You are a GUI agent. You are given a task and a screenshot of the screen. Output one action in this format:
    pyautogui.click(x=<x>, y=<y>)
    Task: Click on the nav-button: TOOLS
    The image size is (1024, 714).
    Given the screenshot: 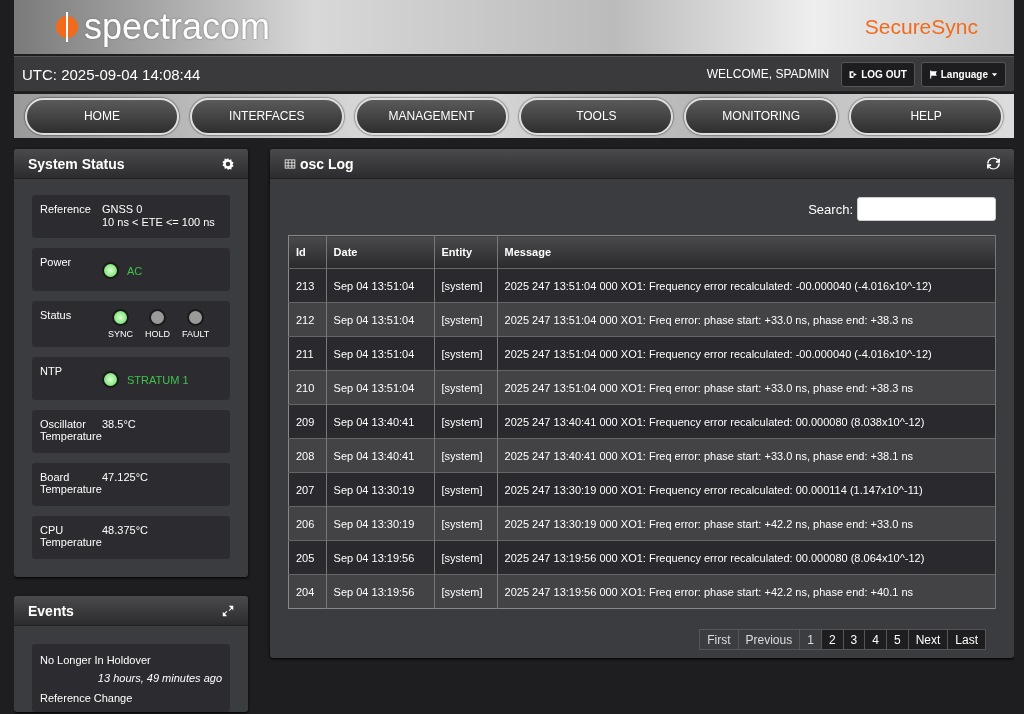 What is the action you would take?
    pyautogui.click(x=596, y=116)
    